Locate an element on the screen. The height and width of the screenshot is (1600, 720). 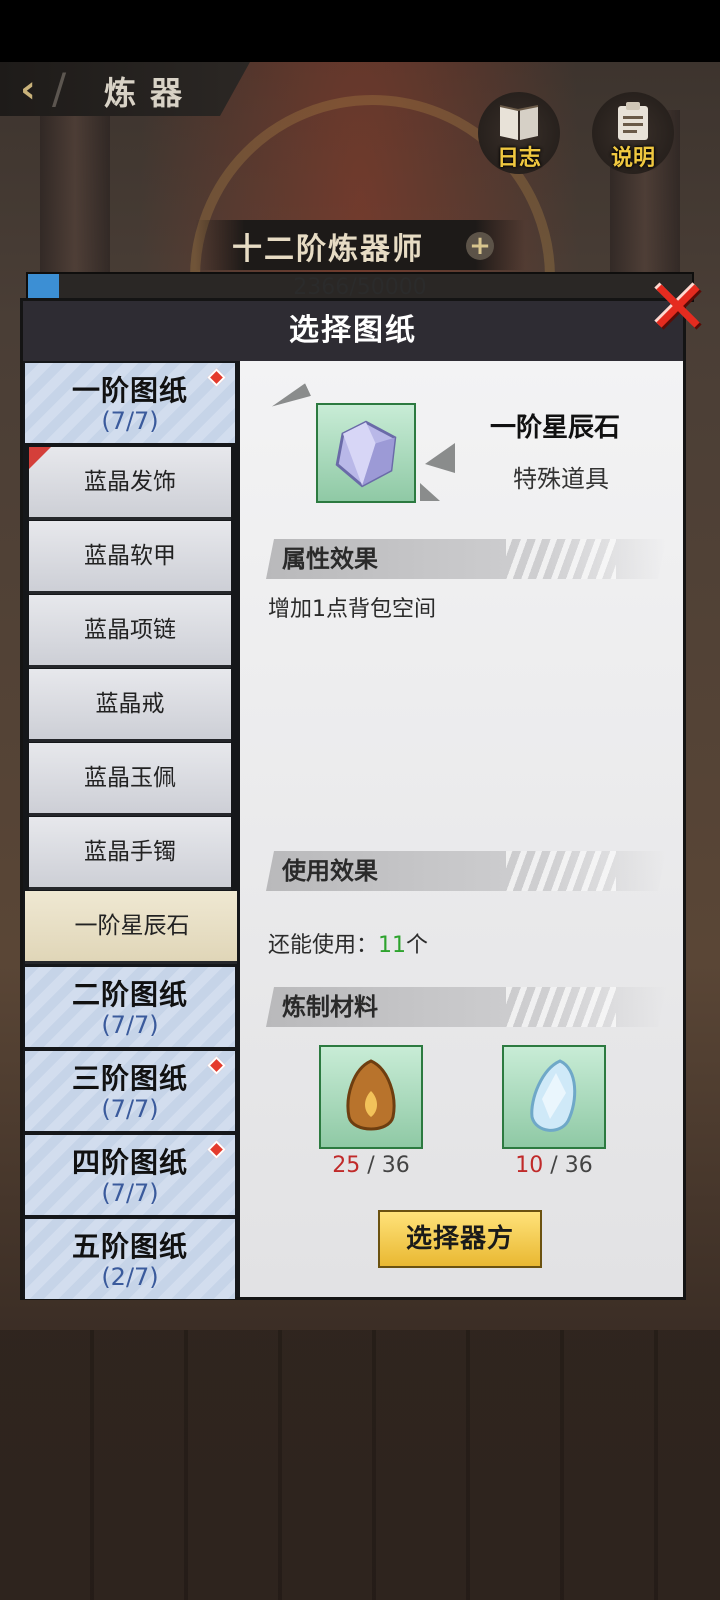
item-label: 蓝晶戒 is located at coordinates (130, 704).